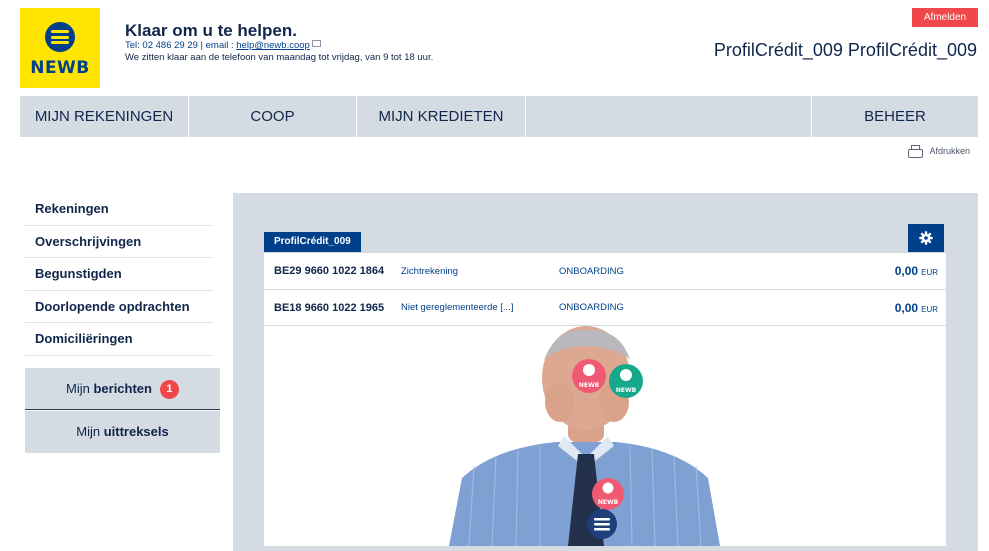  I want to click on print-link: Afdrukken, so click(939, 151).